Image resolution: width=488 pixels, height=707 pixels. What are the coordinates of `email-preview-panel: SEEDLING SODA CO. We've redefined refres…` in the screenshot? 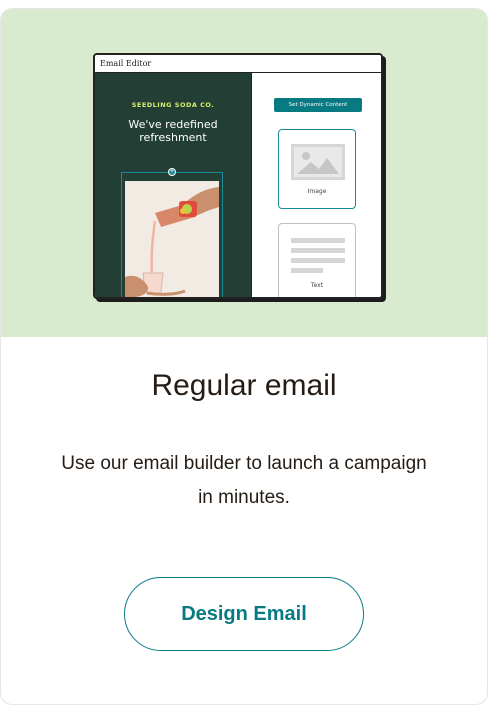 It's located at (173, 185).